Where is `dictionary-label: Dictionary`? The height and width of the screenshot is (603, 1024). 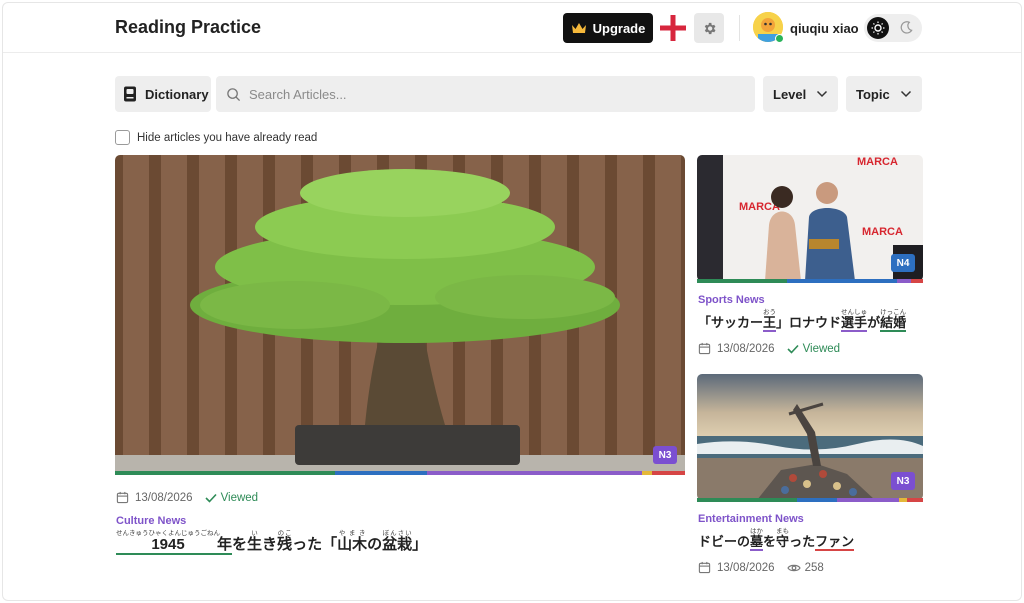
dictionary-label: Dictionary is located at coordinates (177, 94).